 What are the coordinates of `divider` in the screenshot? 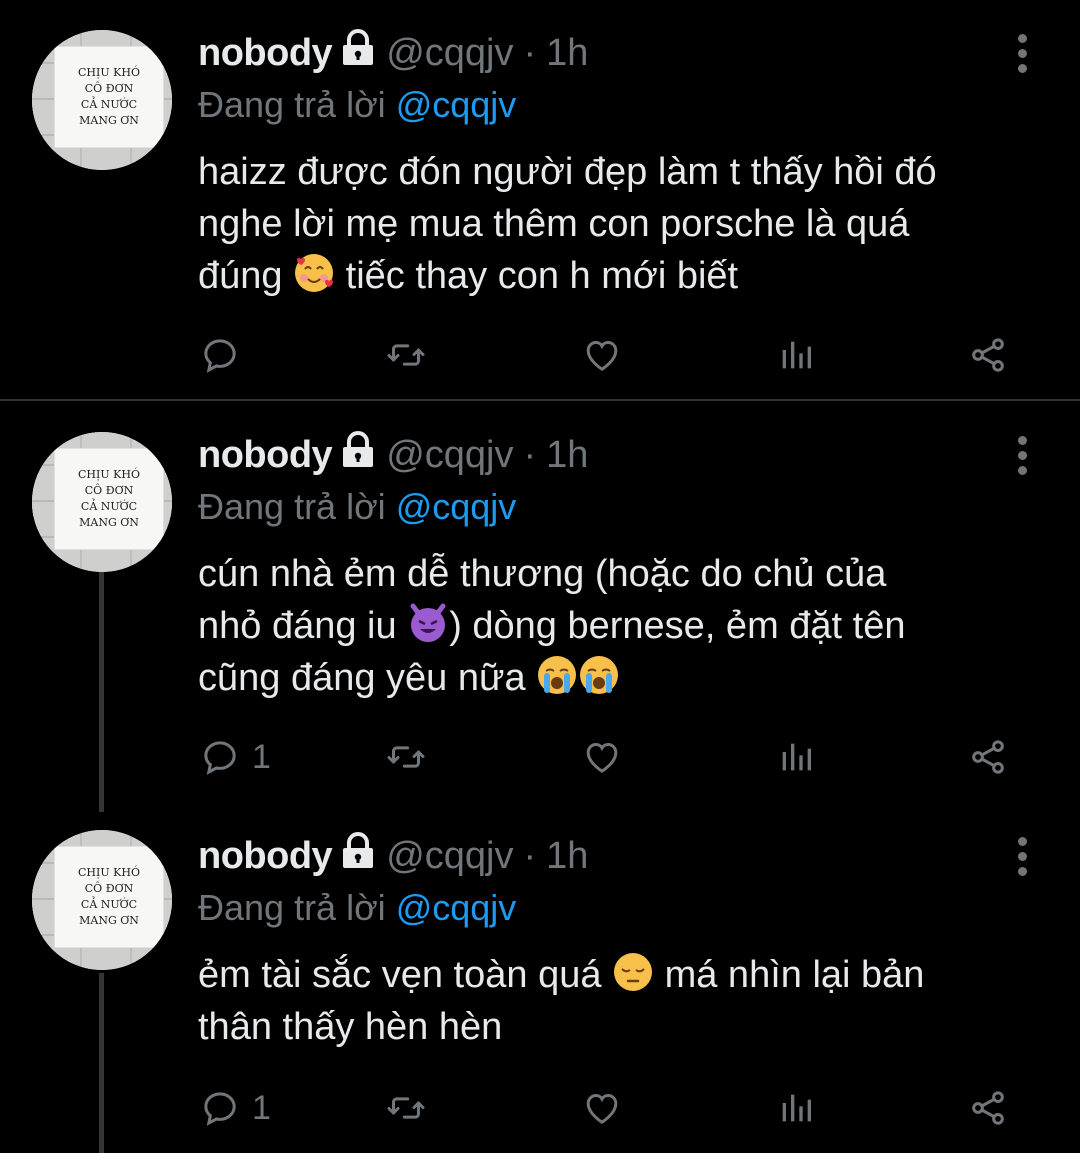 It's located at (540, 400).